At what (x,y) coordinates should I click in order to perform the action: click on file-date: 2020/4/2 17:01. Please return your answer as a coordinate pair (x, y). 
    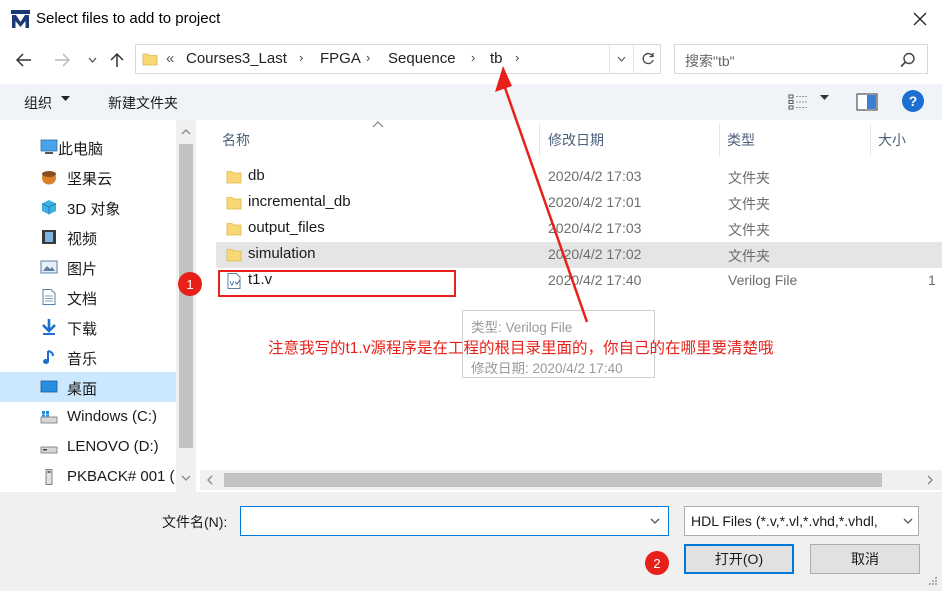
    Looking at the image, I should click on (595, 202).